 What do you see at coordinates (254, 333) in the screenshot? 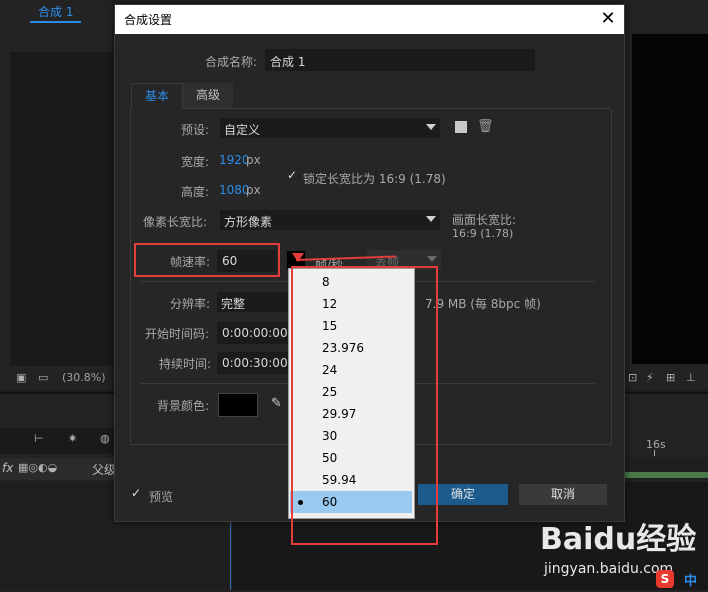
I see `start-timecode-field: 0:00:00:00` at bounding box center [254, 333].